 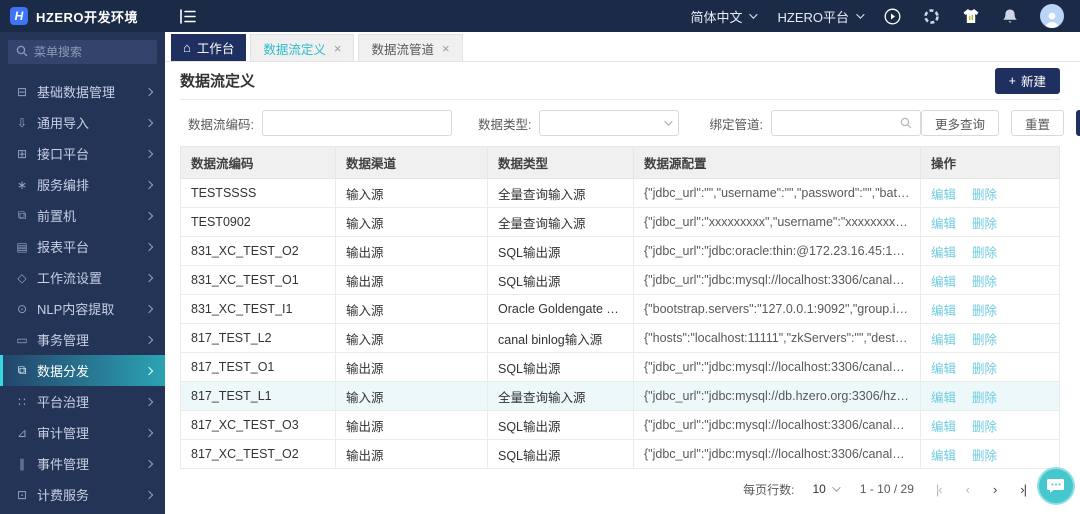 What do you see at coordinates (892, 16) in the screenshot?
I see `play-circle-icon` at bounding box center [892, 16].